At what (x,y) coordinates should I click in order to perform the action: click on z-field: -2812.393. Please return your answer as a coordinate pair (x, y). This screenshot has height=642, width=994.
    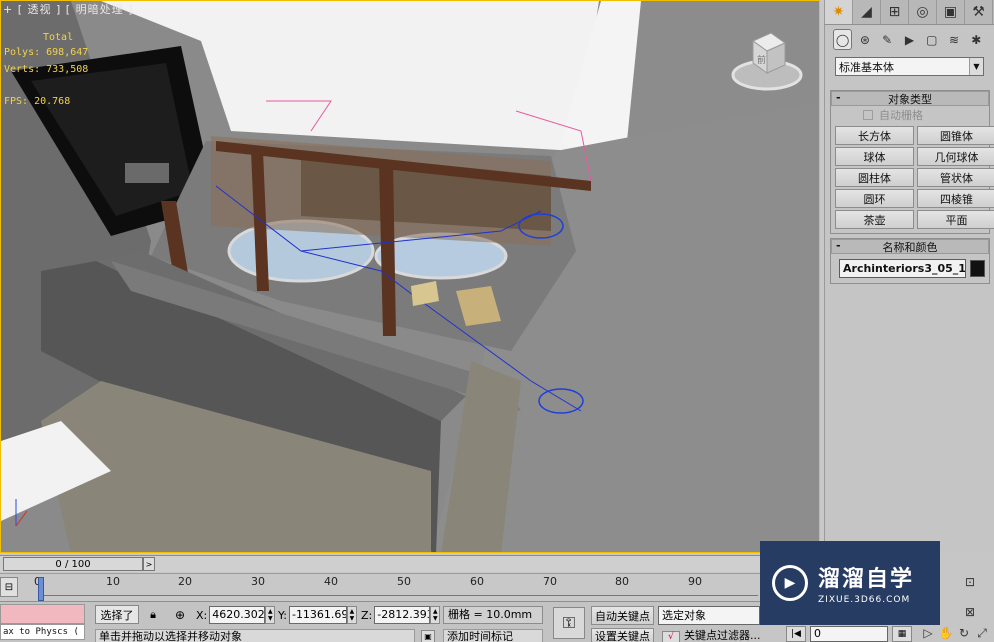
    Looking at the image, I should click on (402, 615).